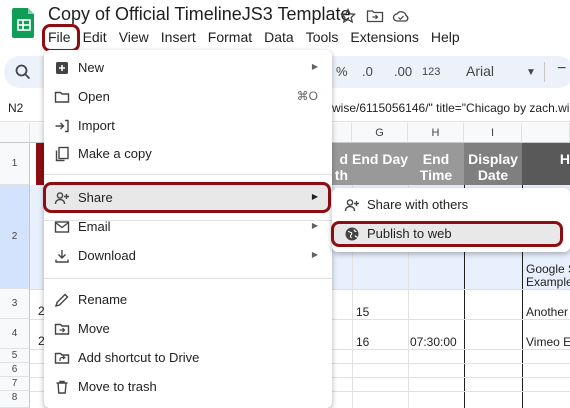 The height and width of the screenshot is (408, 570). Describe the element at coordinates (62, 68) in the screenshot. I see `new-sheet-icon` at that location.